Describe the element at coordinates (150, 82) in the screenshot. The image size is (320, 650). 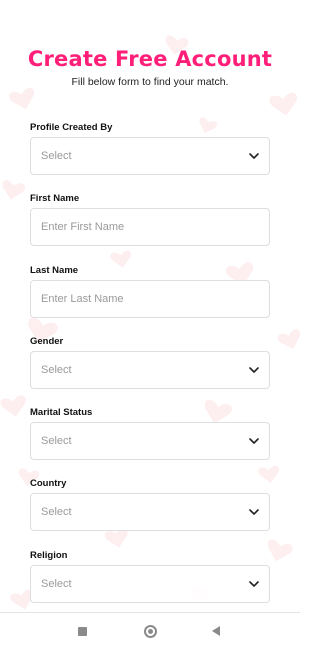
I see `page-subtitle: Fill below form to find your match.` at that location.